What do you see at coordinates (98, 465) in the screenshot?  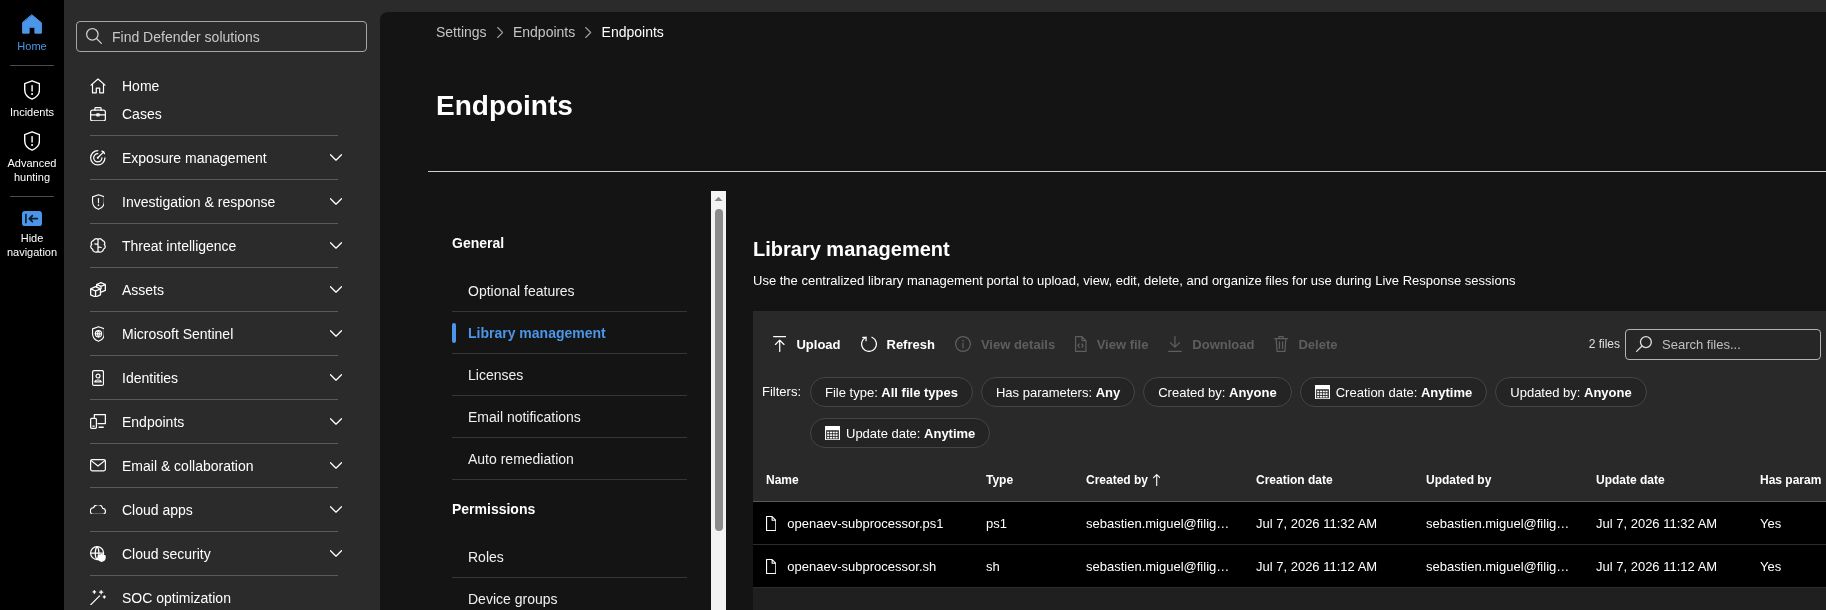 I see `envelope-icon` at bounding box center [98, 465].